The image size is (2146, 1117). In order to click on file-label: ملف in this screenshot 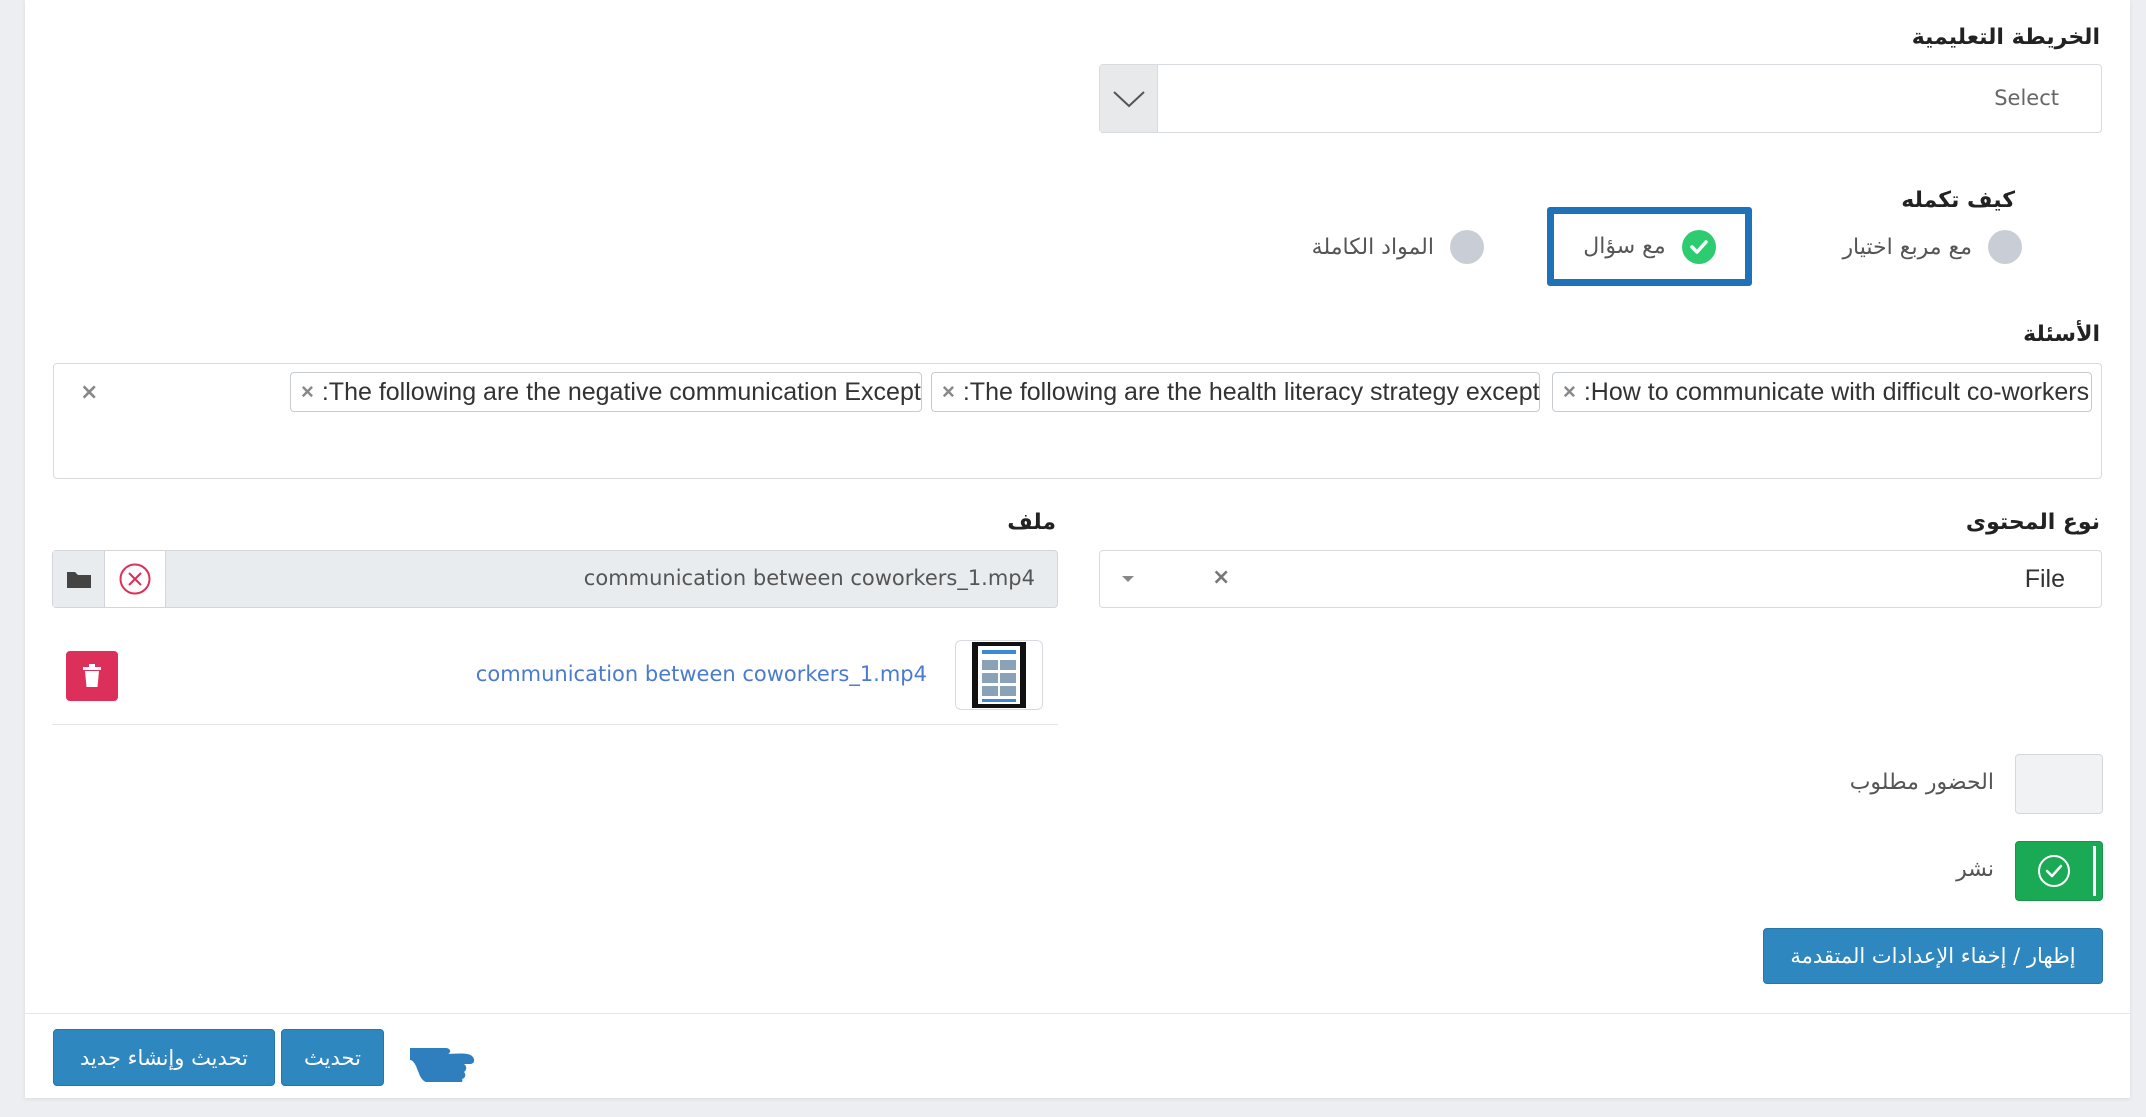, I will do `click(1031, 522)`.